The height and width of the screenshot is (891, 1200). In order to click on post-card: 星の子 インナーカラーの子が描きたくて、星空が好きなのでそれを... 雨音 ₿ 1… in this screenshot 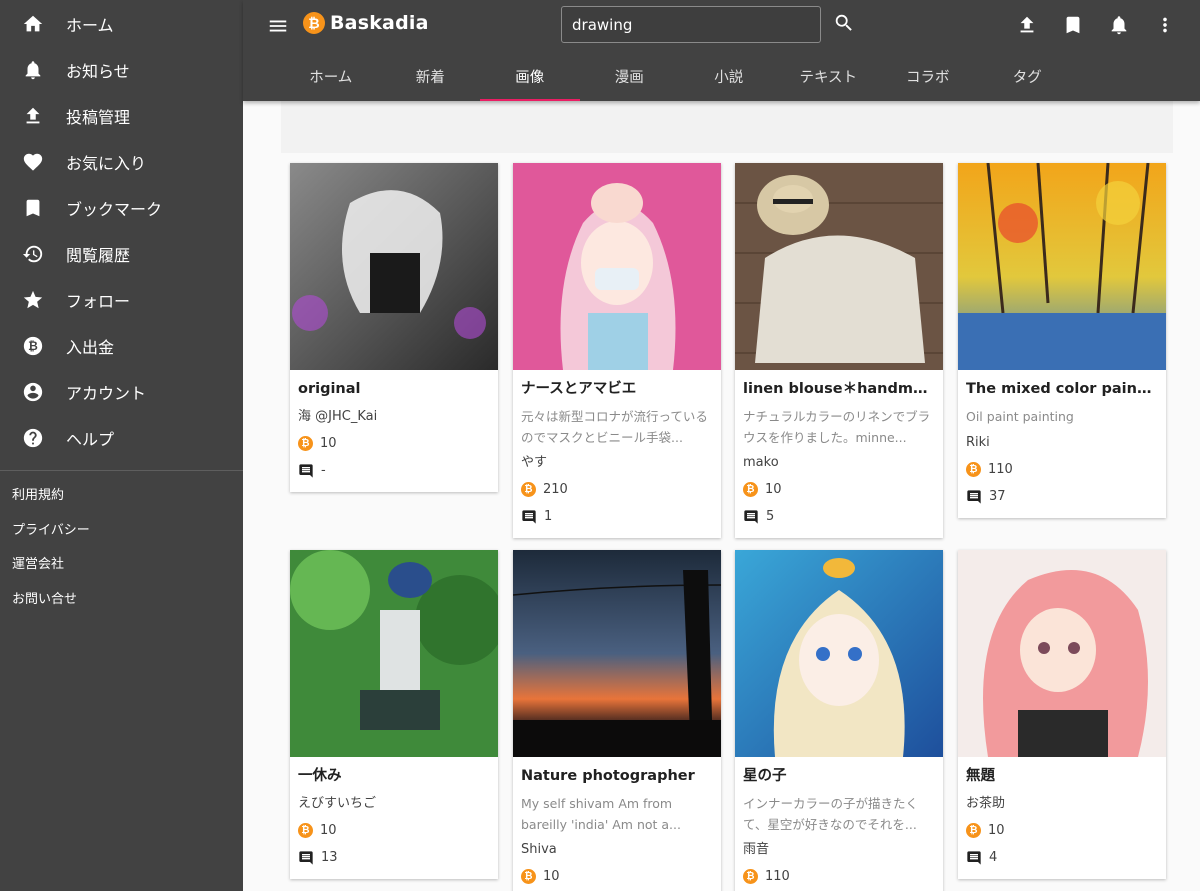, I will do `click(839, 720)`.